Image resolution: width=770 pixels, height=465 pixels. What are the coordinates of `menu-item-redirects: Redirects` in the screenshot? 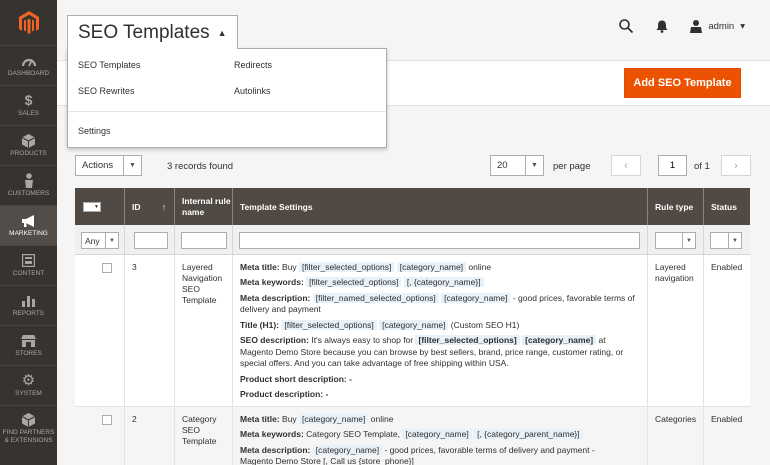 It's located at (253, 65).